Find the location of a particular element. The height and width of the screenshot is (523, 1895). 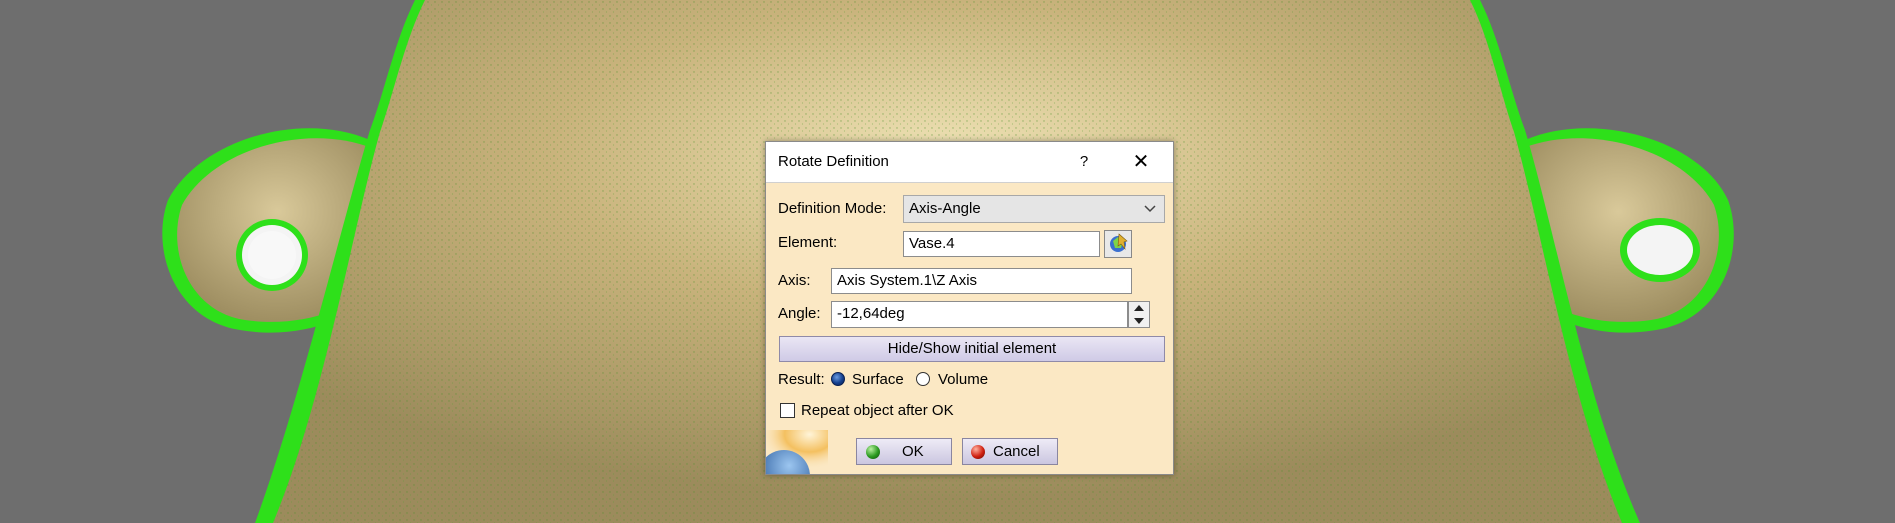

cancel-button-label: Cancel is located at coordinates (1016, 451).